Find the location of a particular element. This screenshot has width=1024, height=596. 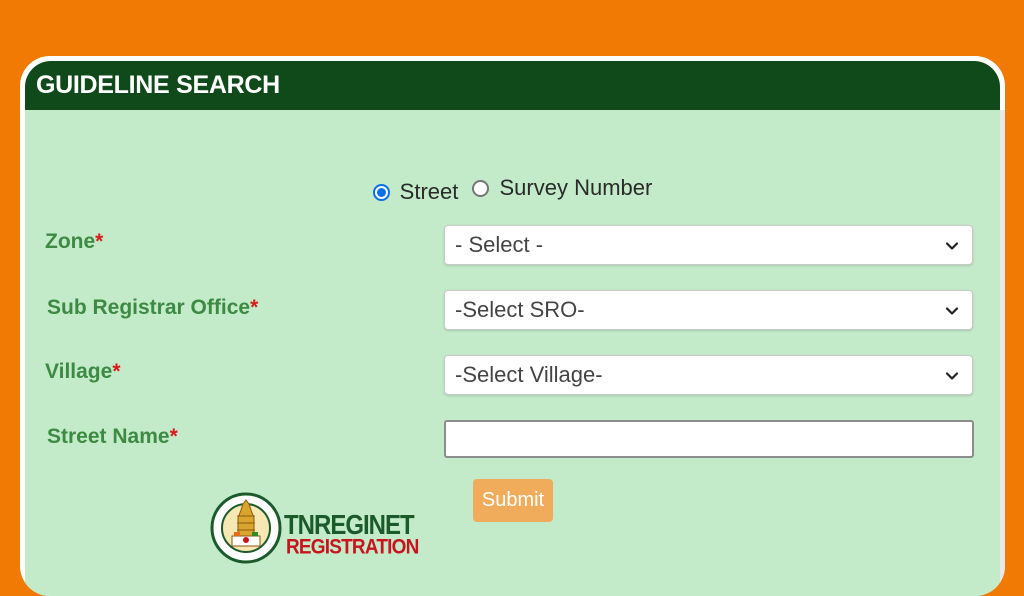

radio-street-indicator is located at coordinates (381, 192).